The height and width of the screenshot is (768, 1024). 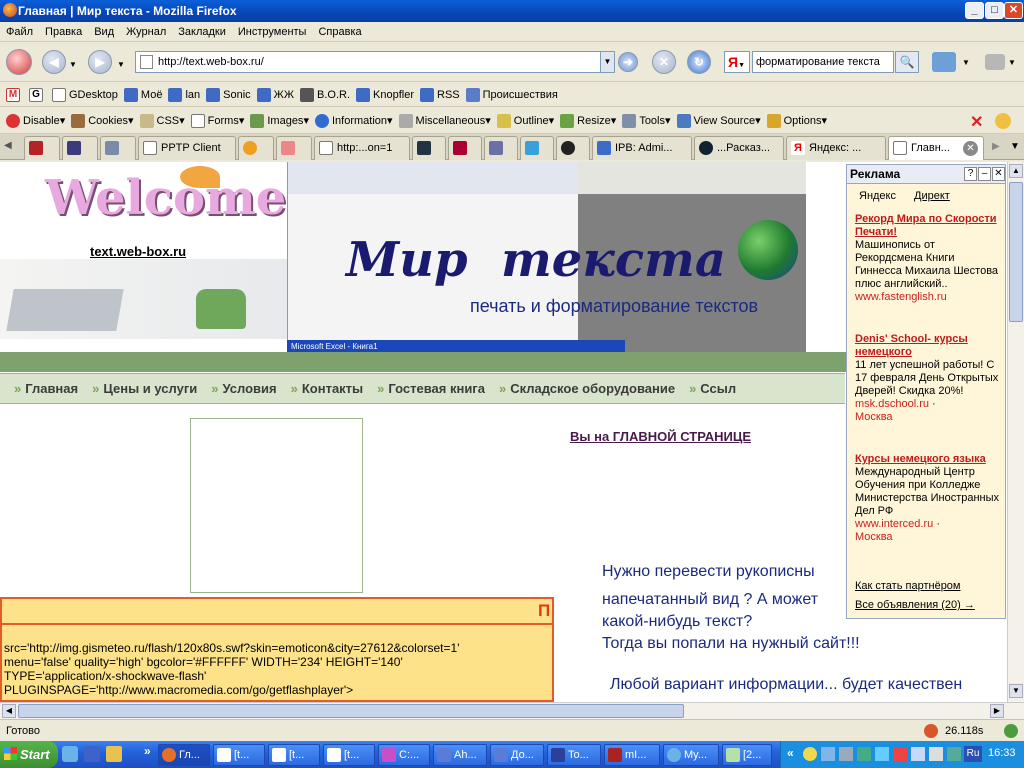 I want to click on dev-options: Options ▾, so click(x=796, y=120).